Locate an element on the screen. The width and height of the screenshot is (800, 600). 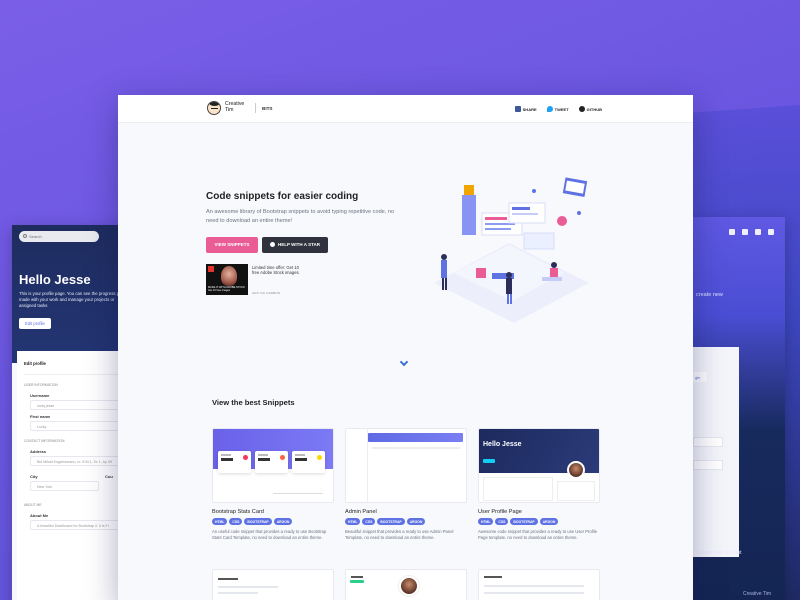
share-link: SHARE is located at coordinates (525, 109).